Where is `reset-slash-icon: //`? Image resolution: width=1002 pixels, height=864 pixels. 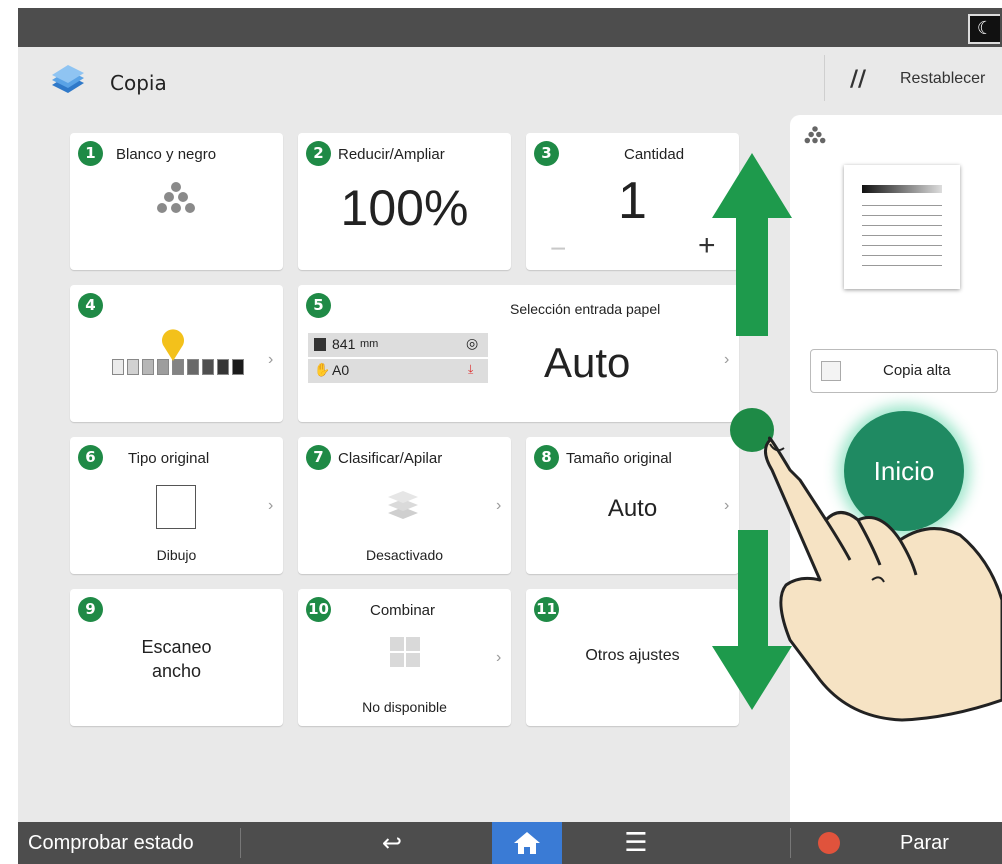 reset-slash-icon: // is located at coordinates (858, 79).